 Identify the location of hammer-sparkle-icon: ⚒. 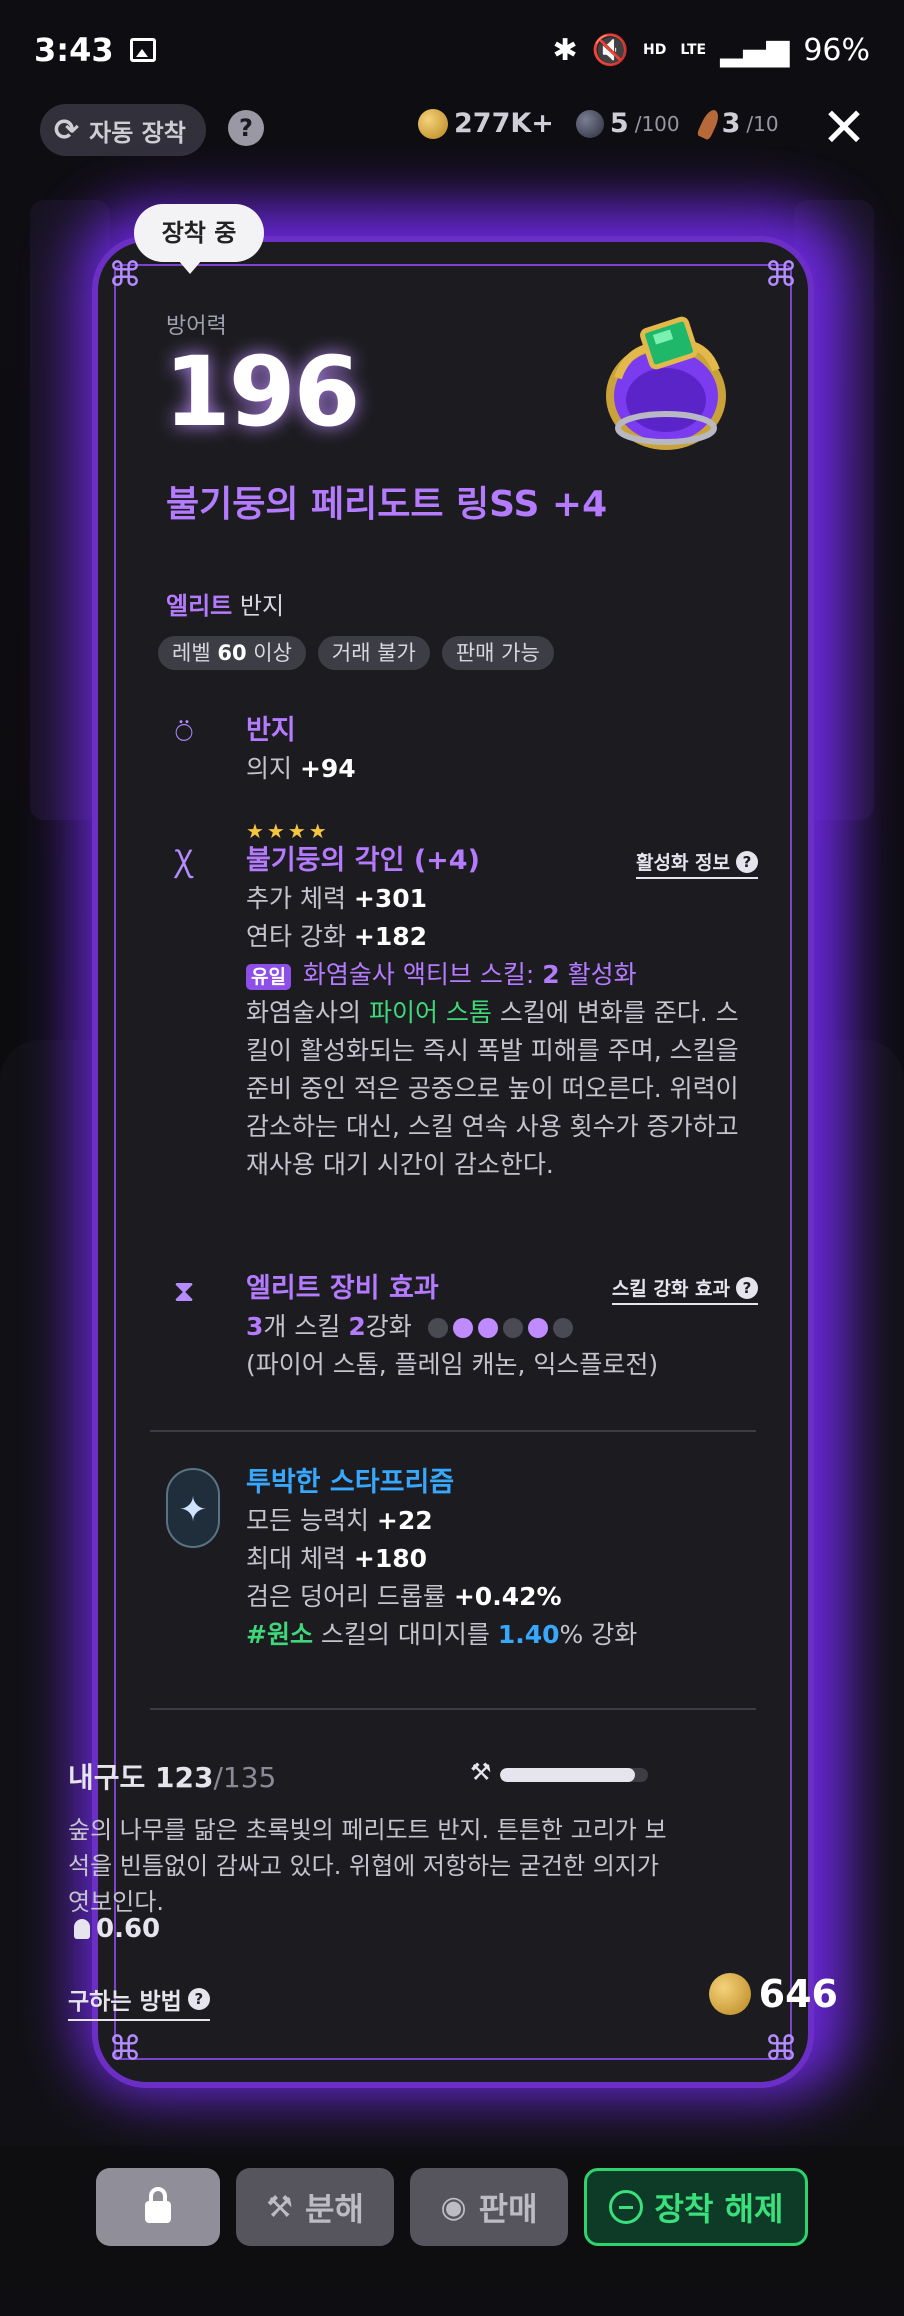
(279, 2207).